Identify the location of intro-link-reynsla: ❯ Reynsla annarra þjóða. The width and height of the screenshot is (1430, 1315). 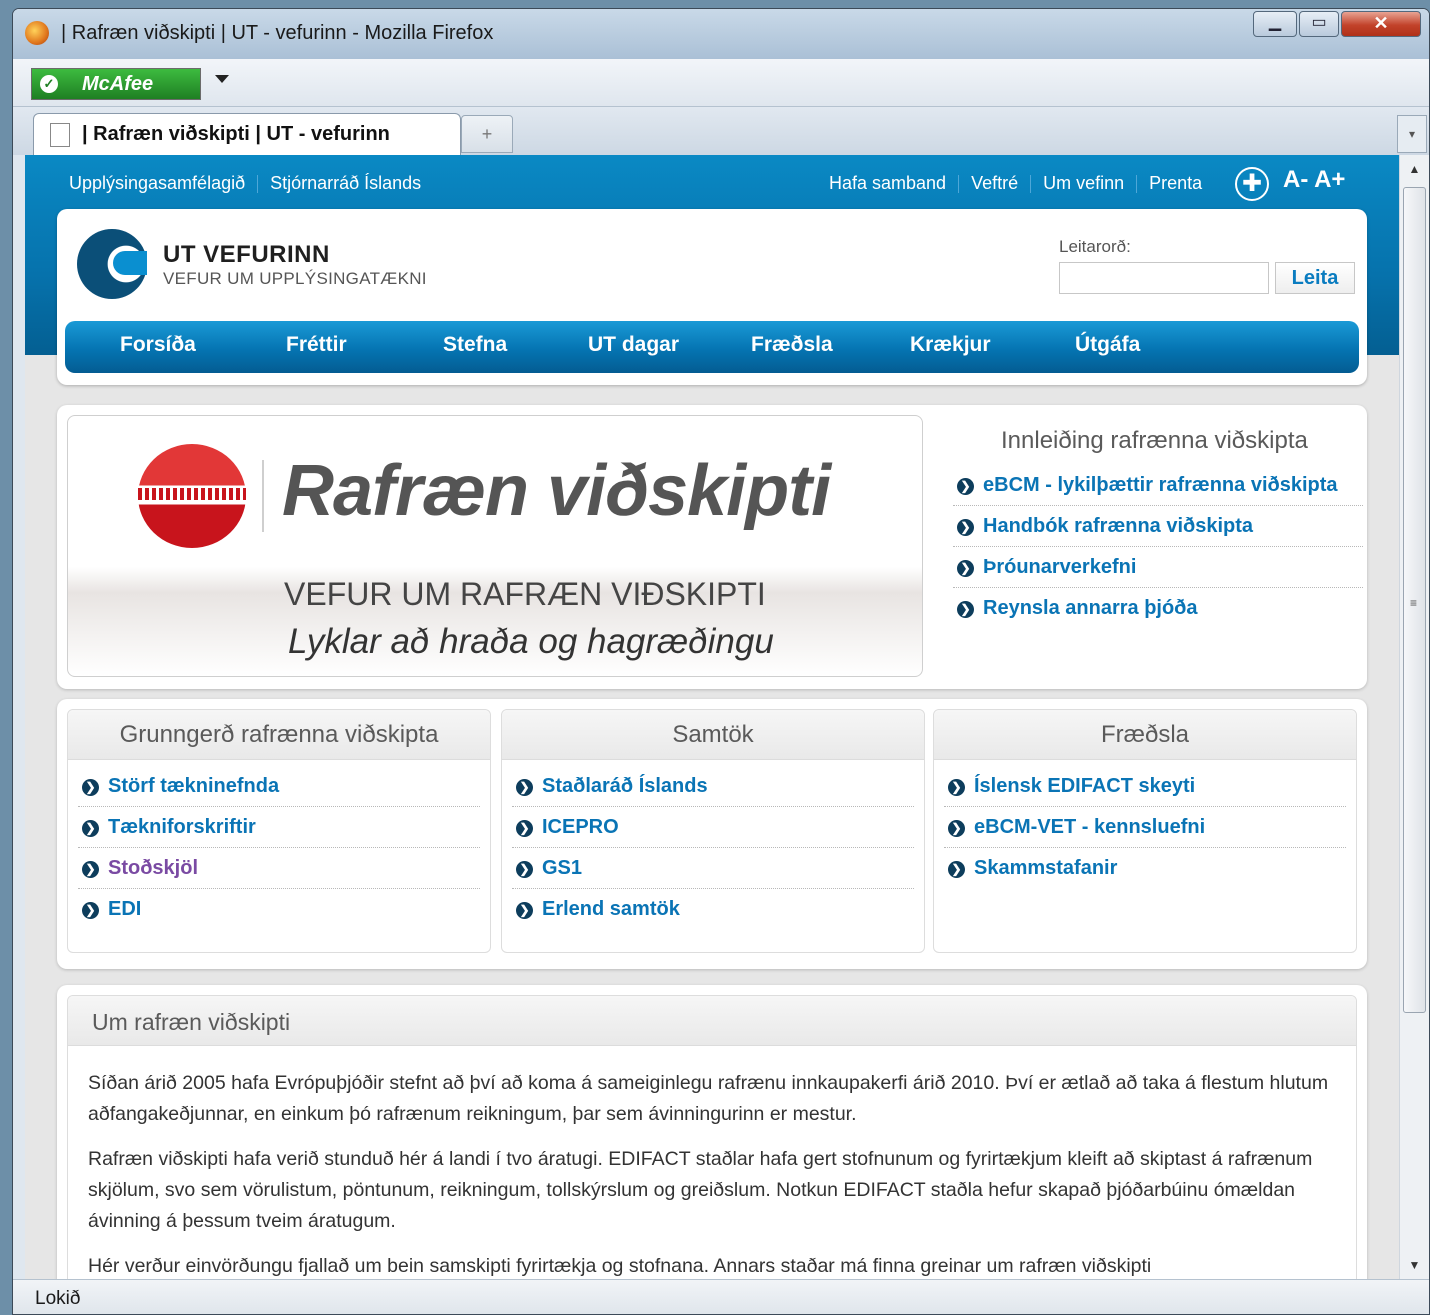
(1158, 608).